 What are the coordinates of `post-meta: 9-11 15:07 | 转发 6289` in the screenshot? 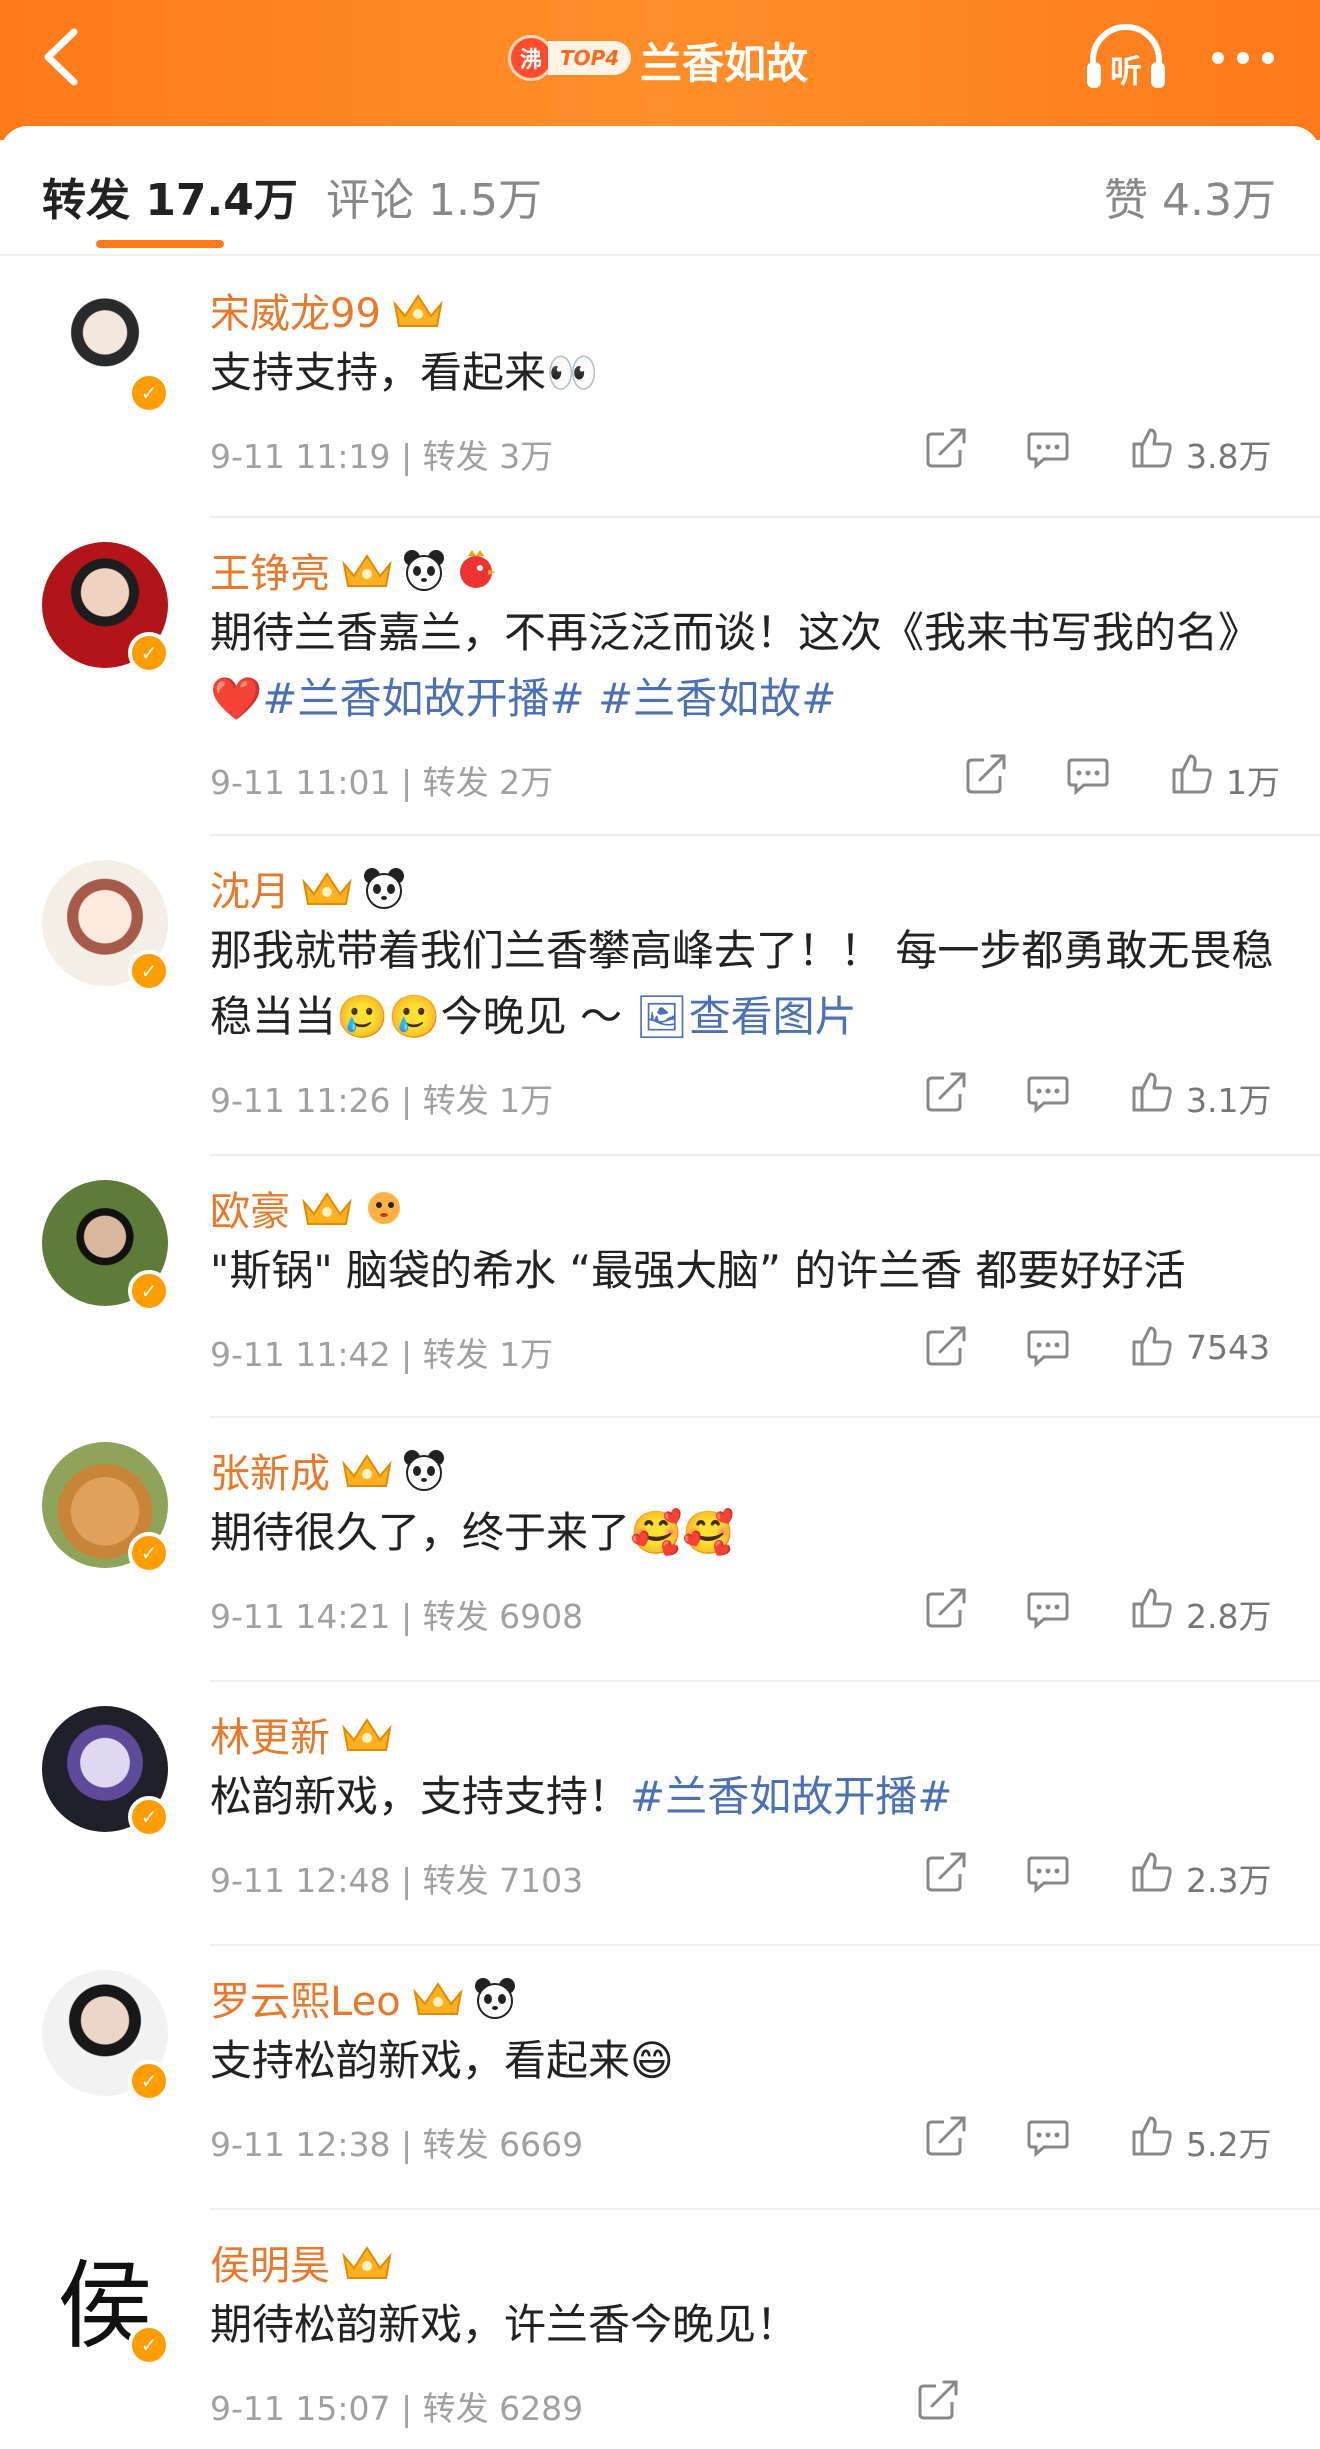 It's located at (396, 2406).